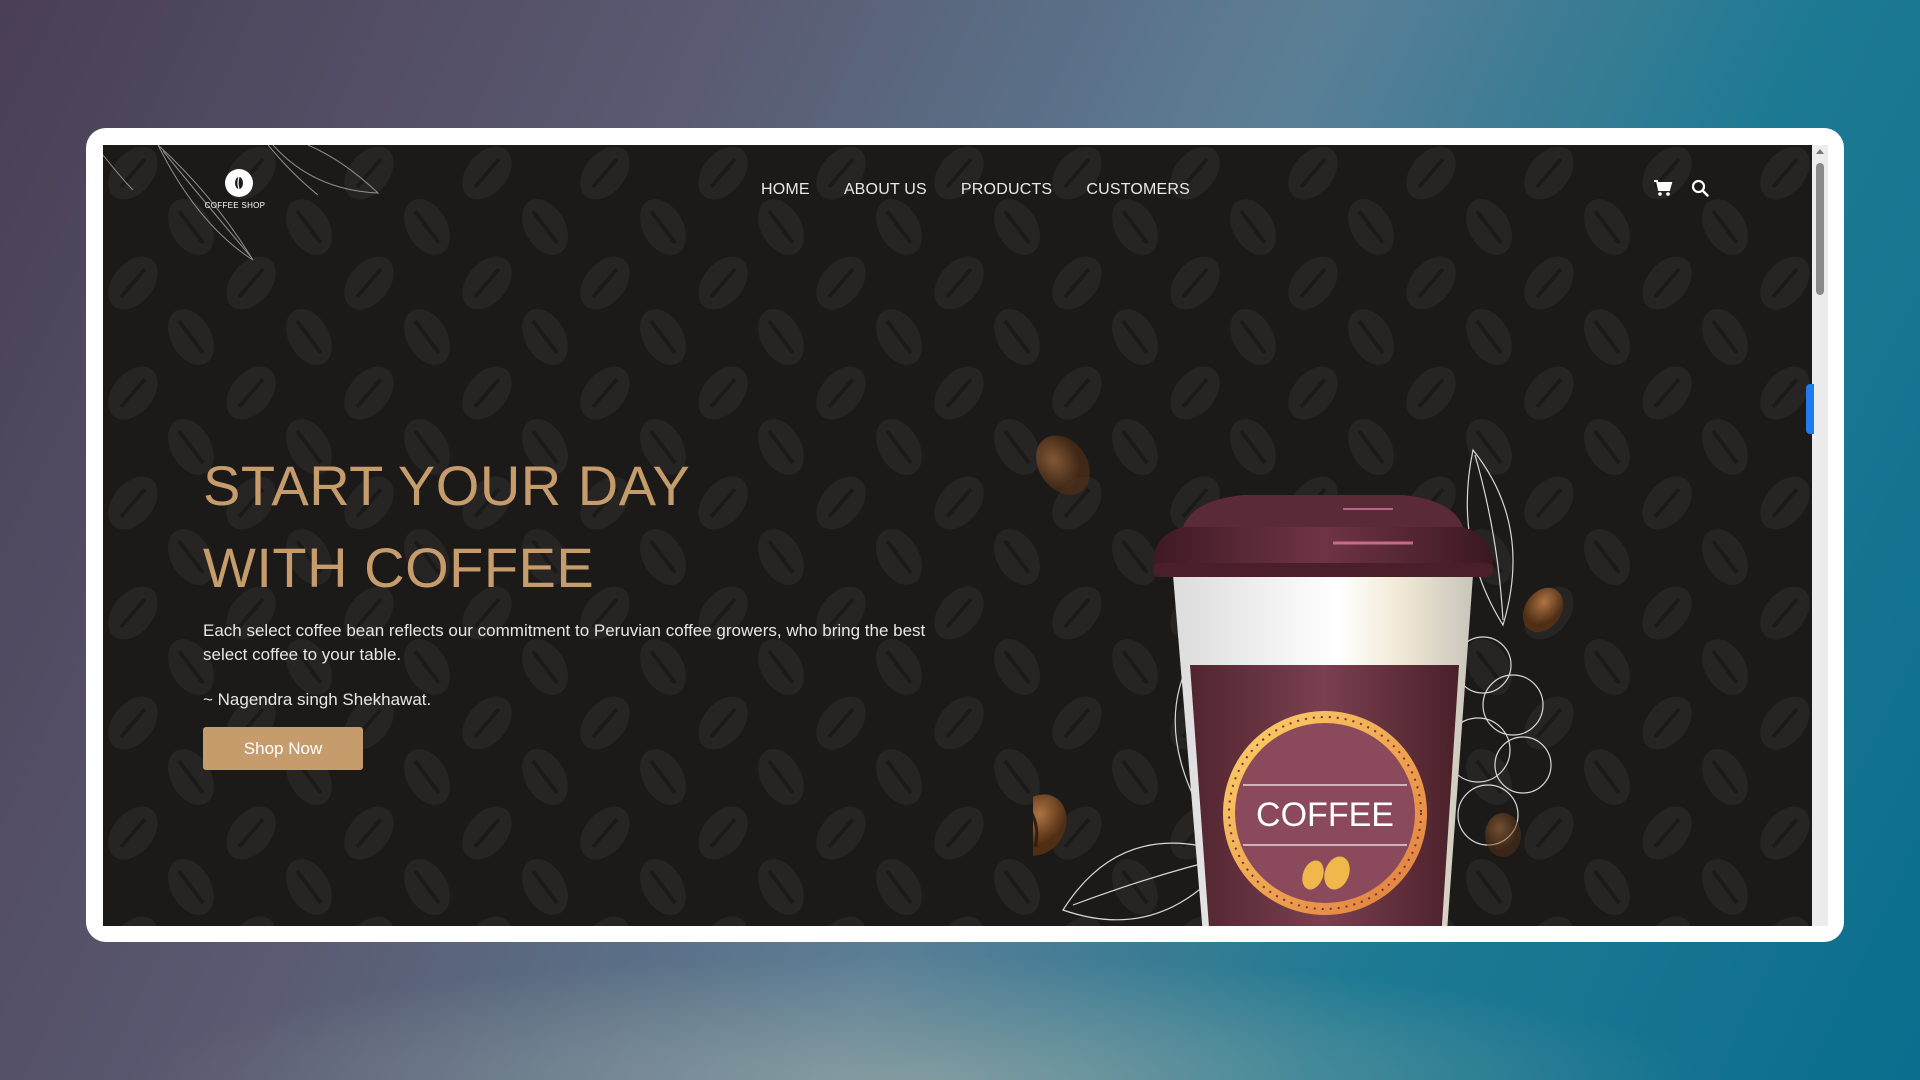  Describe the element at coordinates (1663, 190) in the screenshot. I see `cart-icon` at that location.